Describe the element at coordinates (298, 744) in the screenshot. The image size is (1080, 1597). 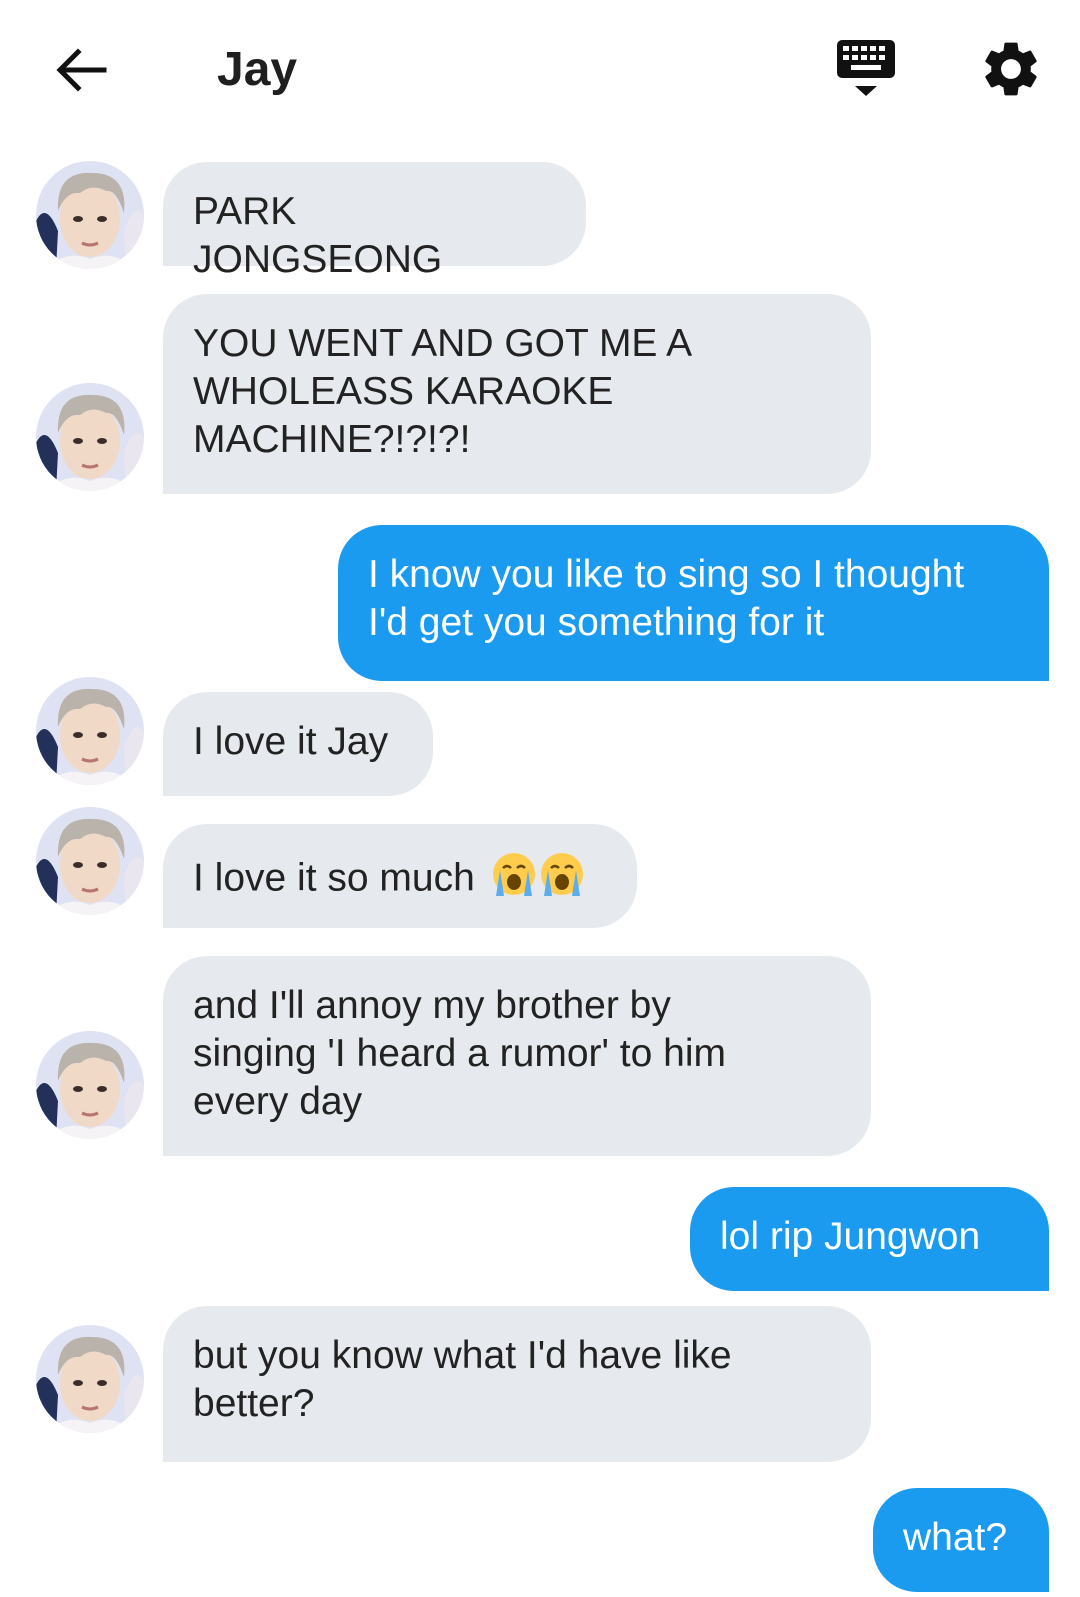
I see `message-incoming: I love it Jay` at that location.